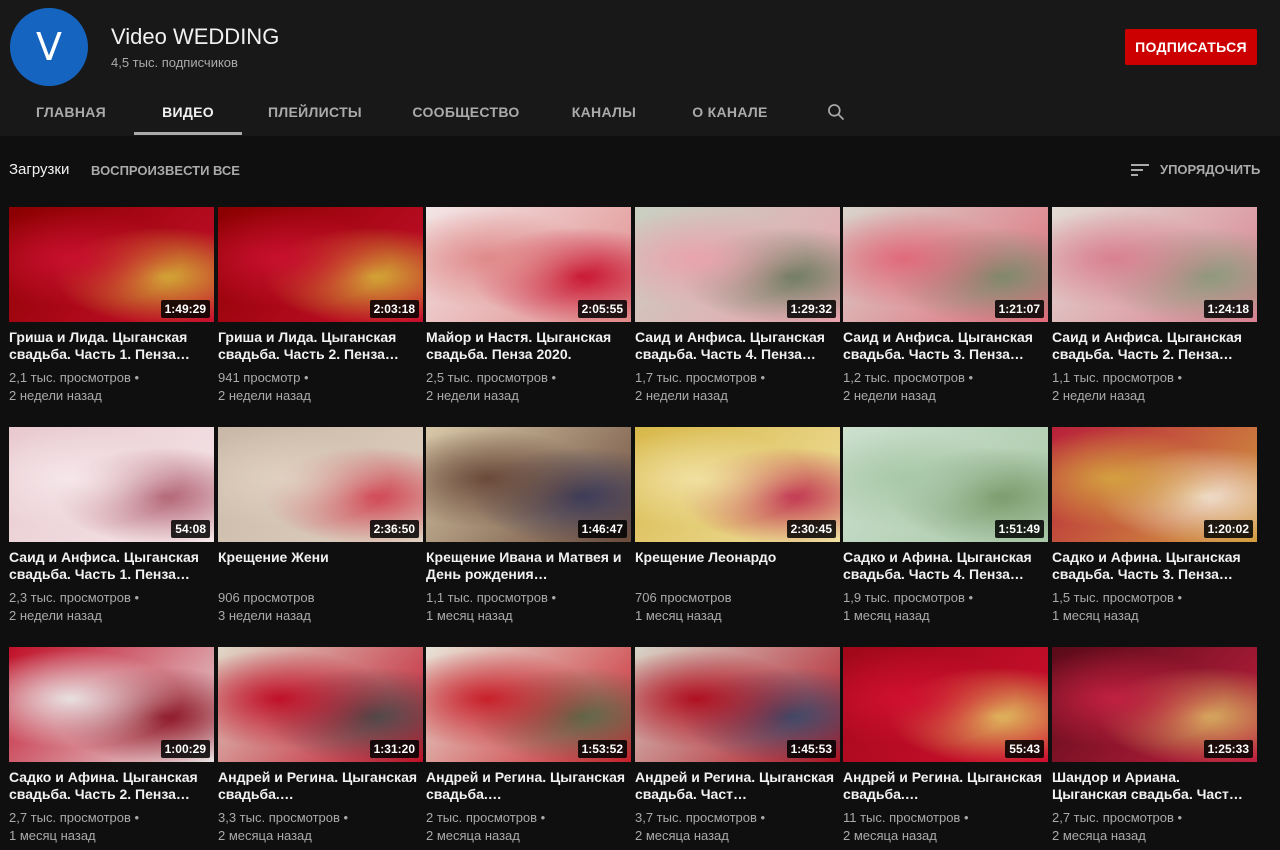 Image resolution: width=1280 pixels, height=850 pixels. I want to click on subscriber-count: 4,5 тыс. подписчиков, so click(174, 62).